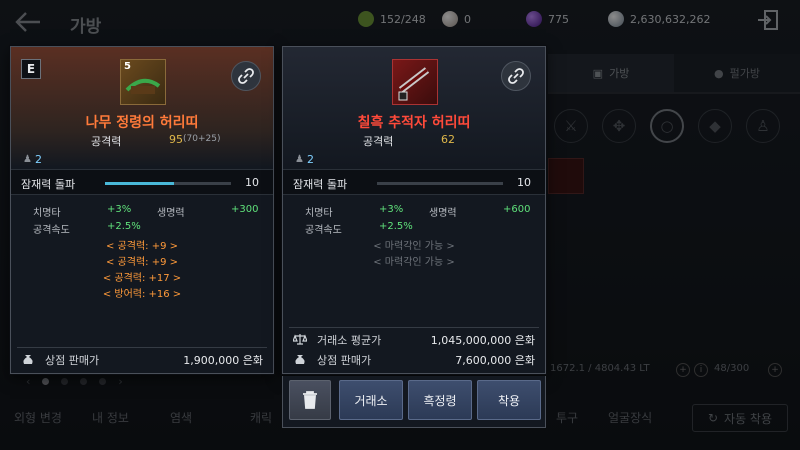  I want to click on shop-price-value: 7,600,000 은화, so click(495, 360).